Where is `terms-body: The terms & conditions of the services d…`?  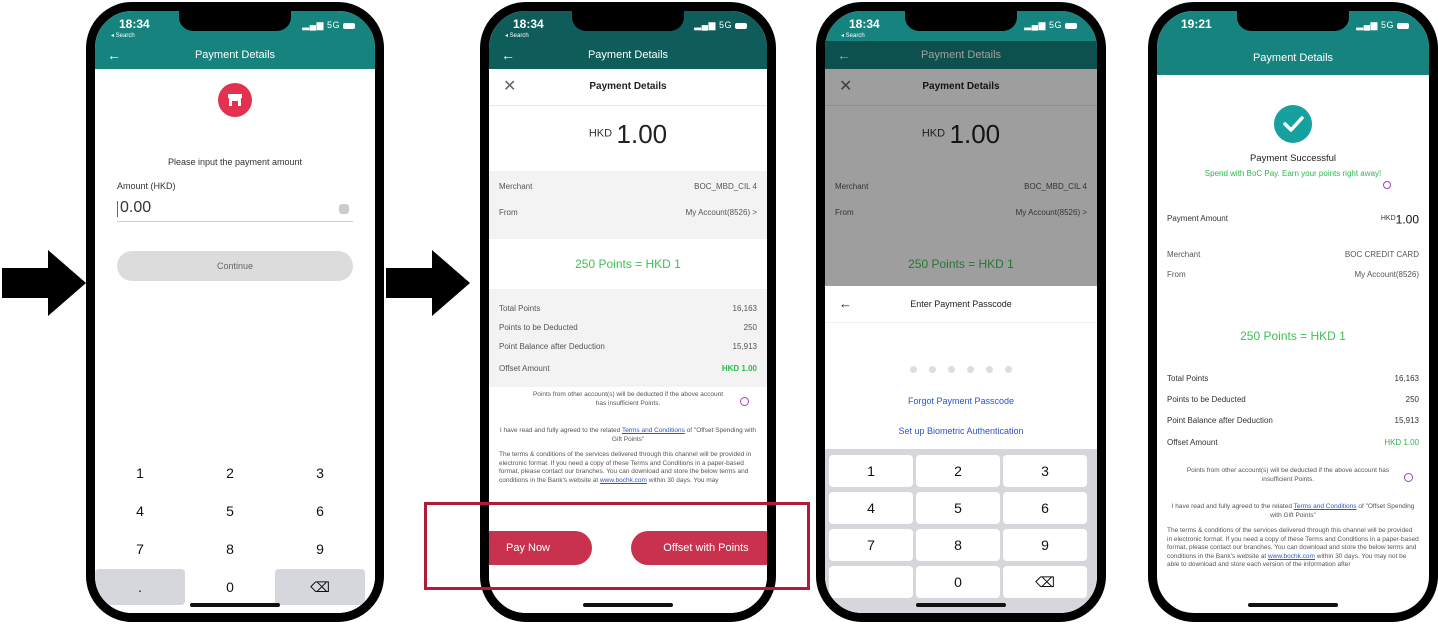 terms-body: The terms & conditions of the services d… is located at coordinates (1293, 547).